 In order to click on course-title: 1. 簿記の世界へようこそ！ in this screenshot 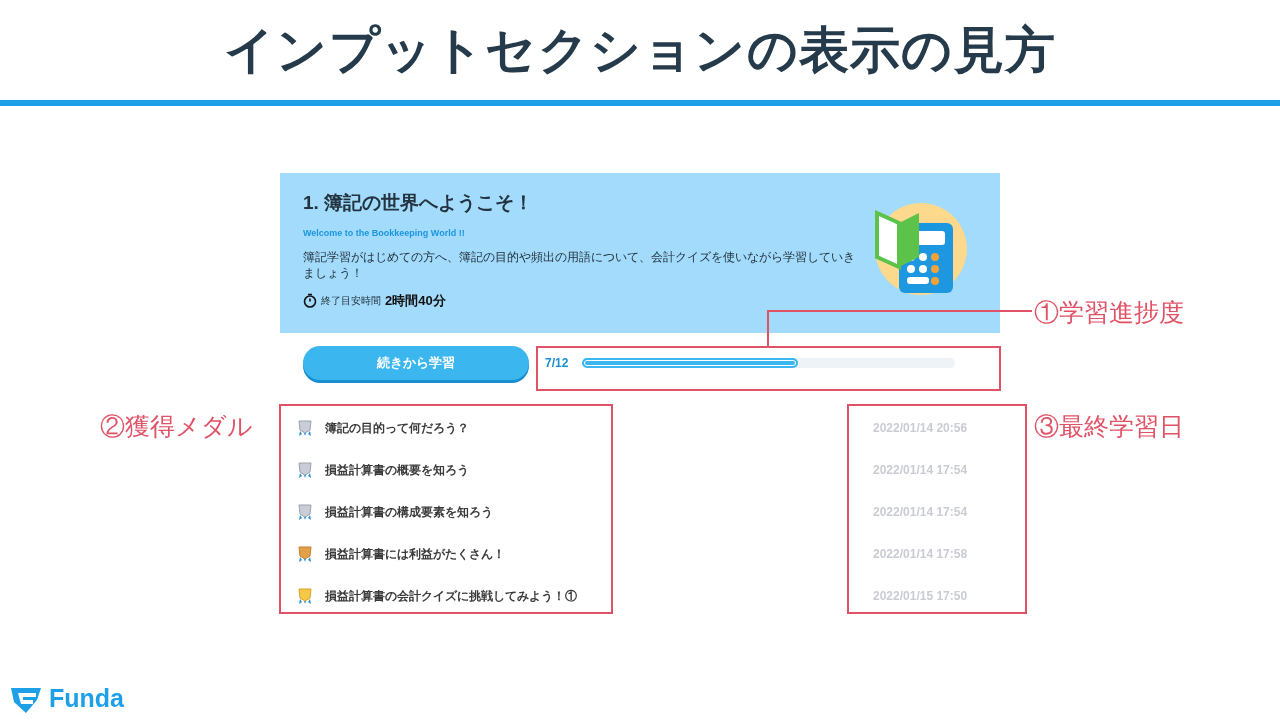, I will do `click(419, 203)`.